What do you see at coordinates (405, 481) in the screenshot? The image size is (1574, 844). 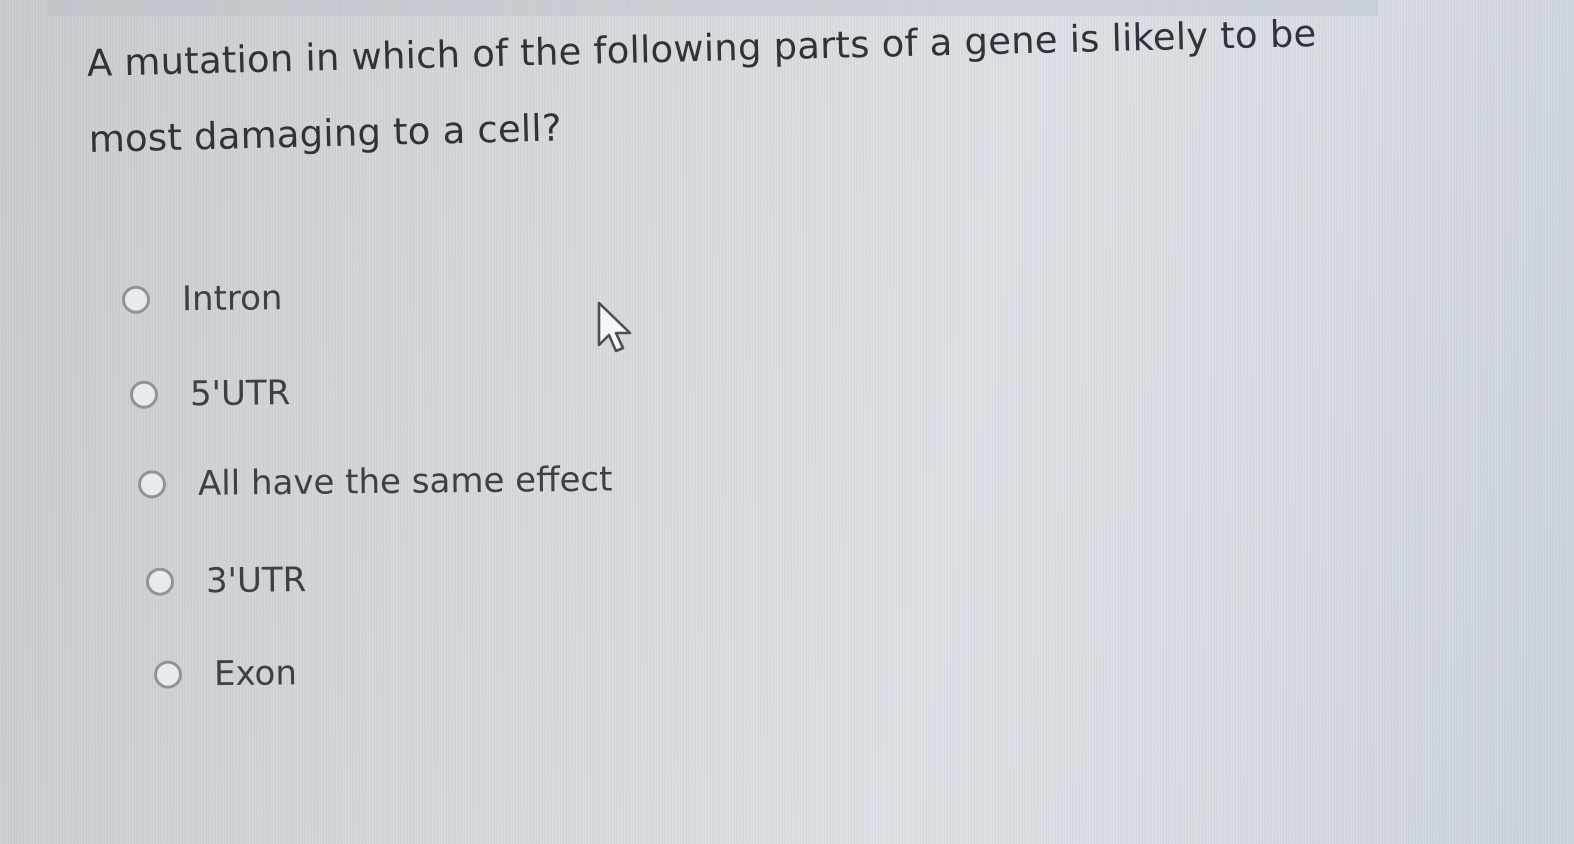 I see `option-label: All have the same effect` at bounding box center [405, 481].